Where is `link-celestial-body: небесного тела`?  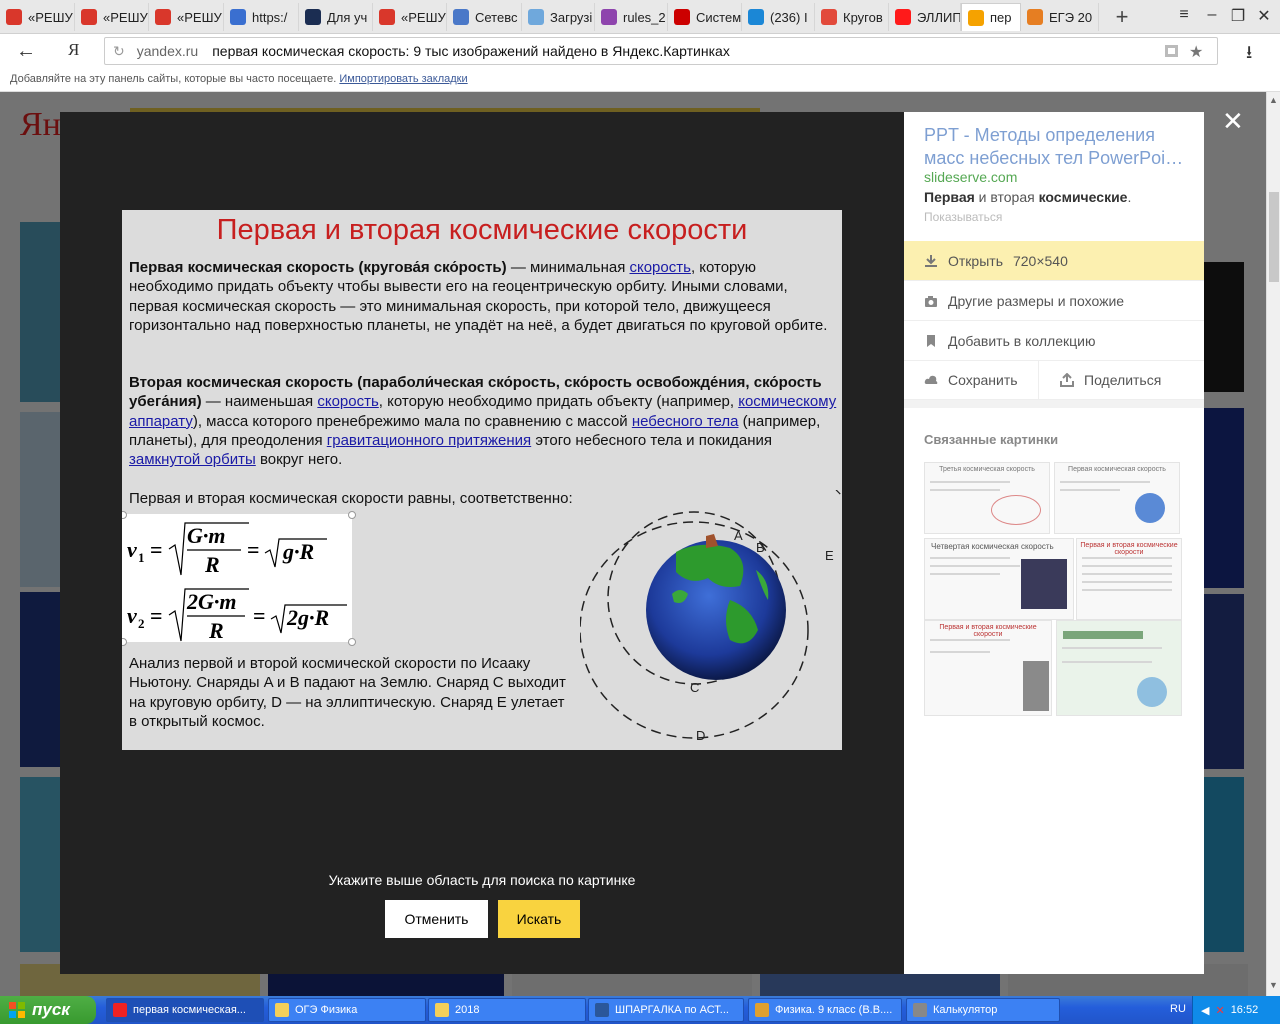 link-celestial-body: небесного тела is located at coordinates (685, 421).